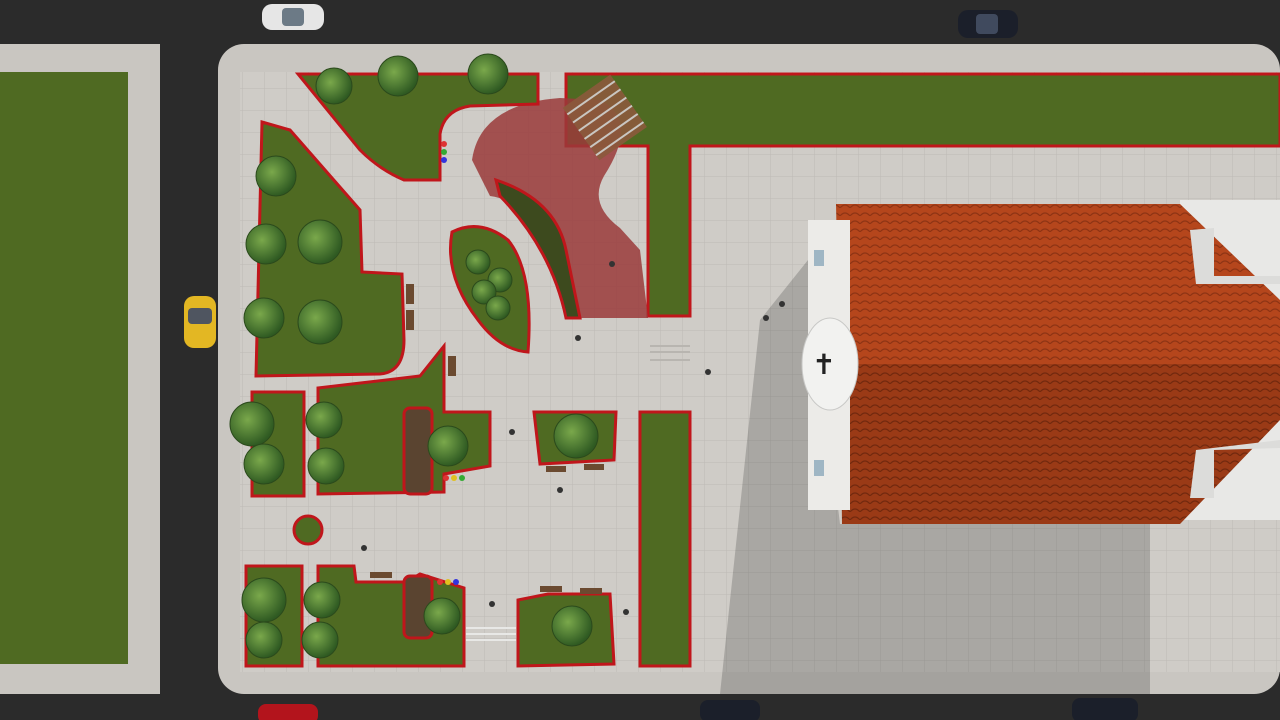 The image size is (1280, 720). Describe the element at coordinates (988, 24) in the screenshot. I see `dark-car` at that location.